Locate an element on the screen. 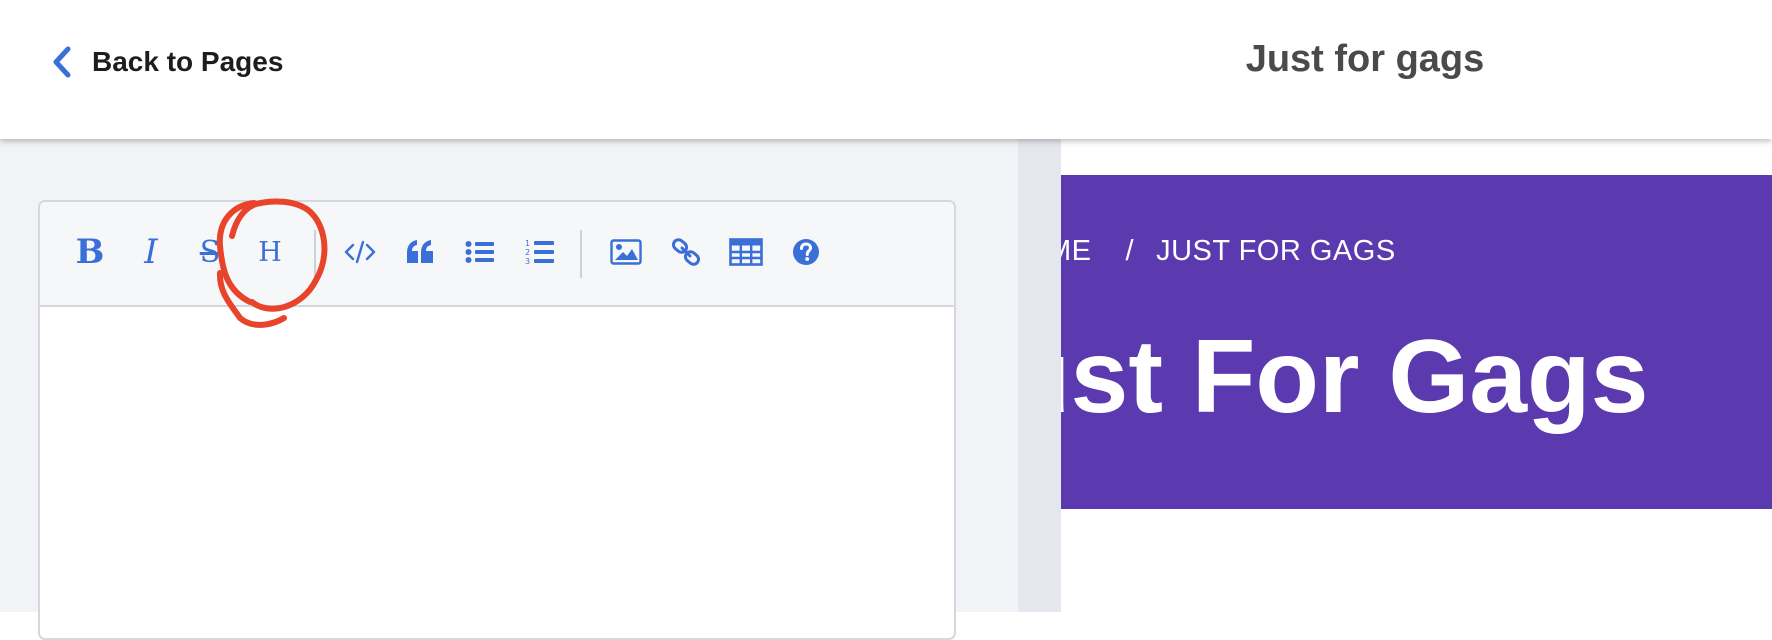  heading-icon: H is located at coordinates (270, 252).